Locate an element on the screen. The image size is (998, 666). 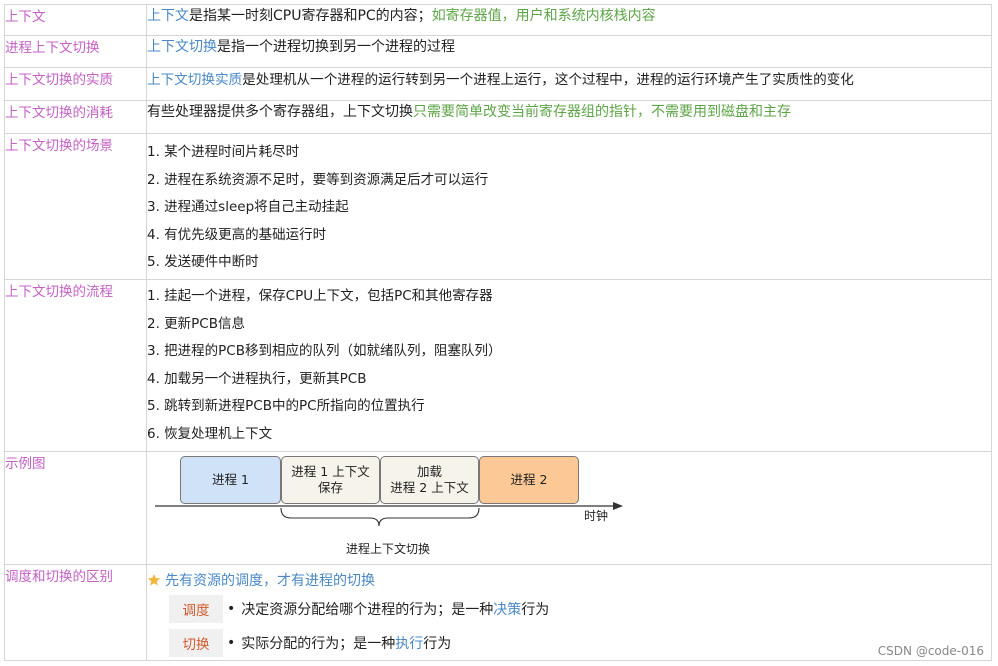
switching-key: 切换 is located at coordinates (196, 643).